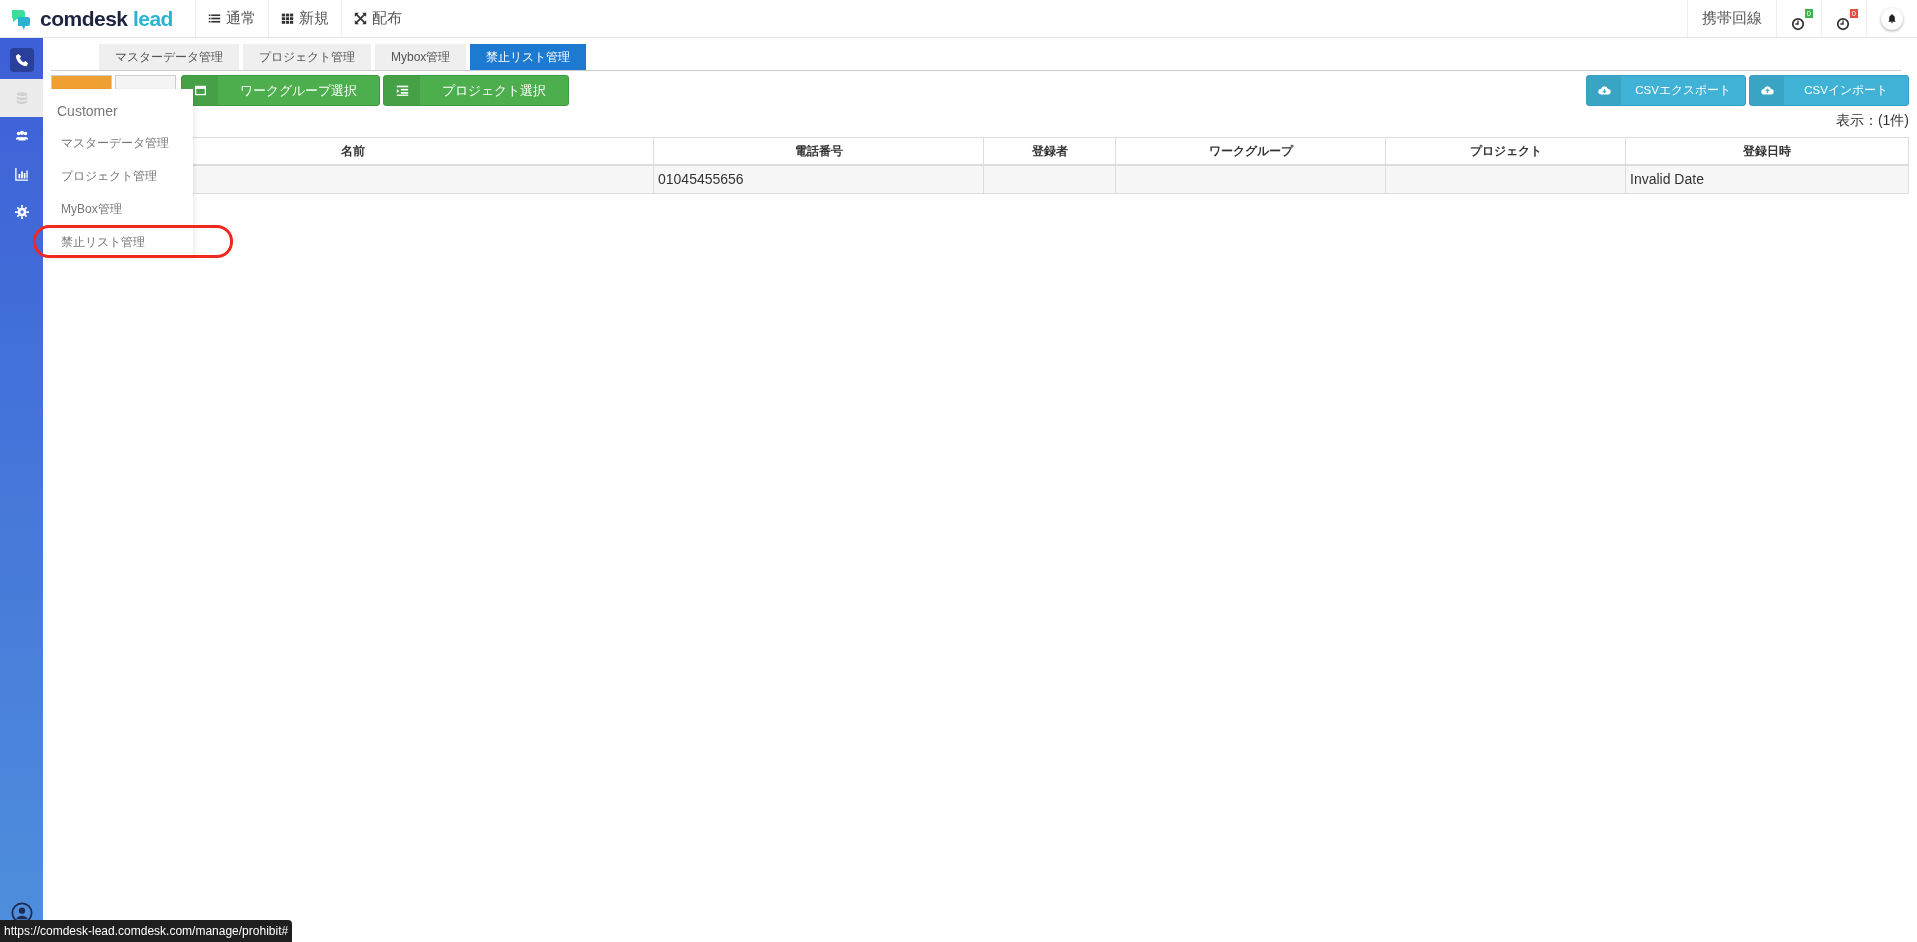 The image size is (1917, 942). I want to click on grid-icon, so click(287, 18).